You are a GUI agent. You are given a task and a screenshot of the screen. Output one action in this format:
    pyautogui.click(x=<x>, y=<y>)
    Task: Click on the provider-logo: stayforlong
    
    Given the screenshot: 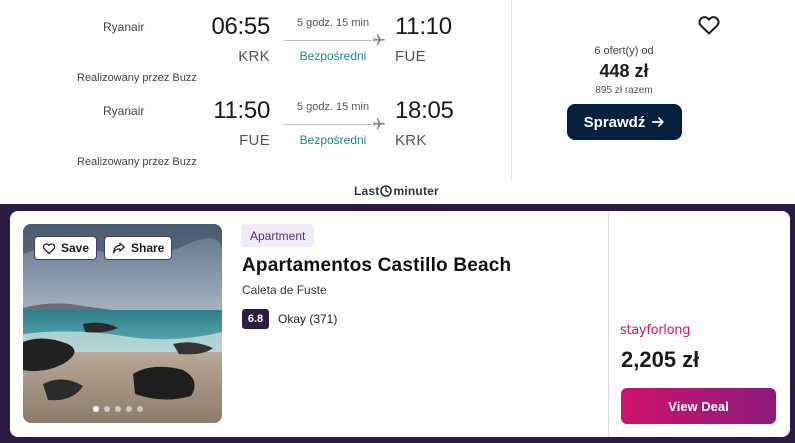 What is the action you would take?
    pyautogui.click(x=655, y=330)
    